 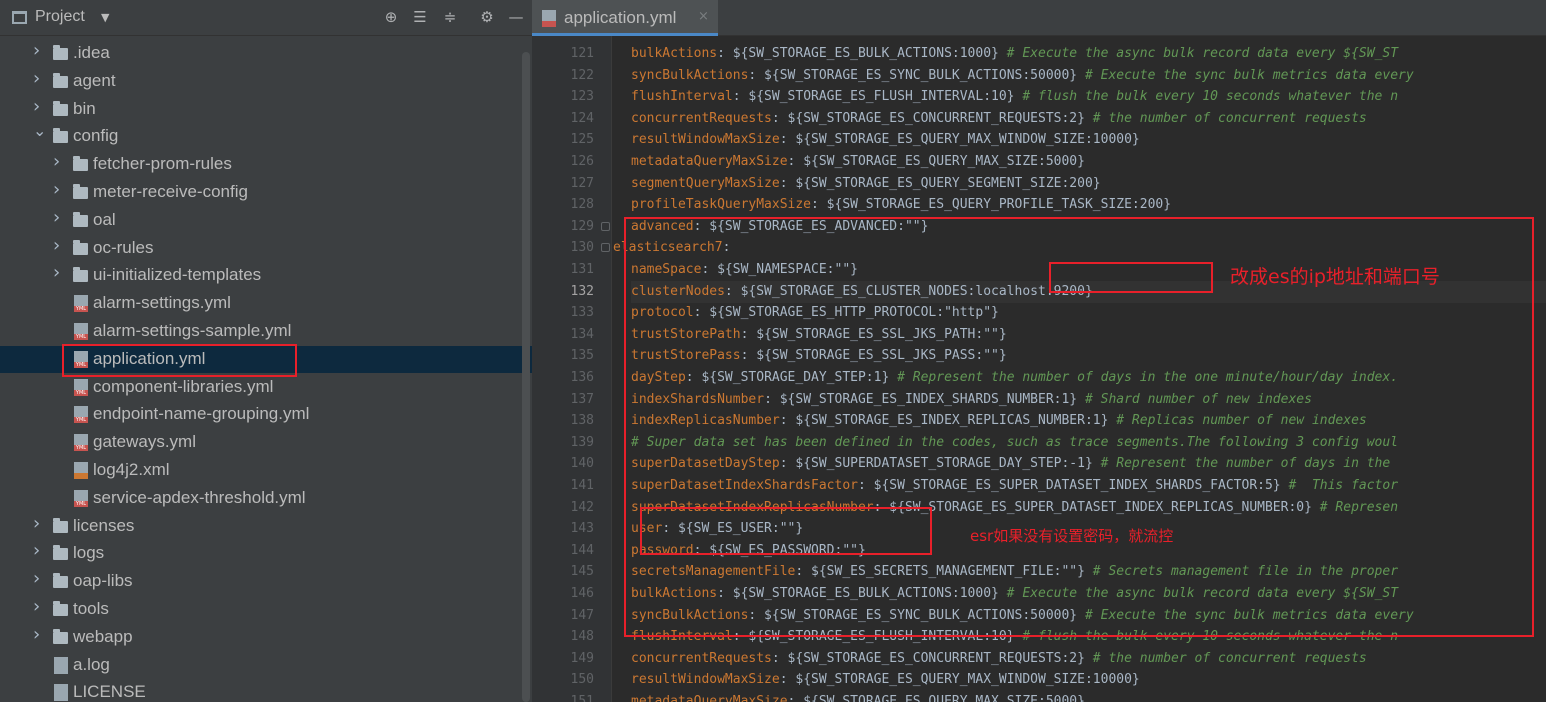 What do you see at coordinates (266, 164) in the screenshot?
I see `tree-folder: › fetcher-prom-rules` at bounding box center [266, 164].